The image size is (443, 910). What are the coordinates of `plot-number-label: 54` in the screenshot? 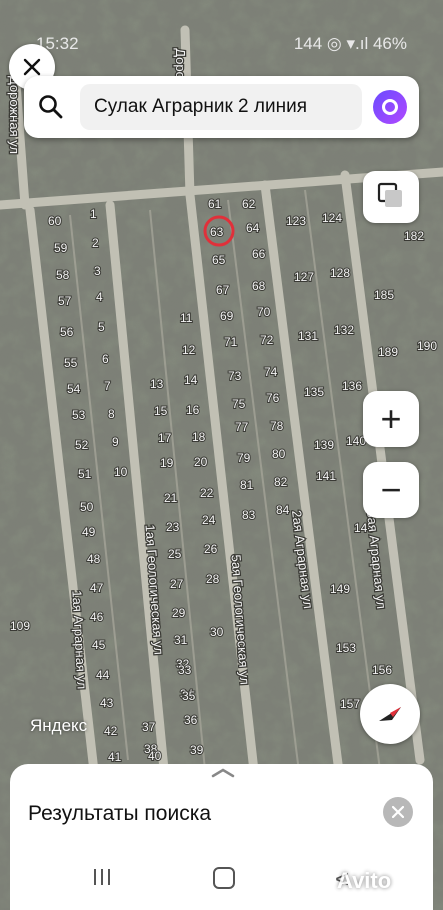 It's located at (74, 389).